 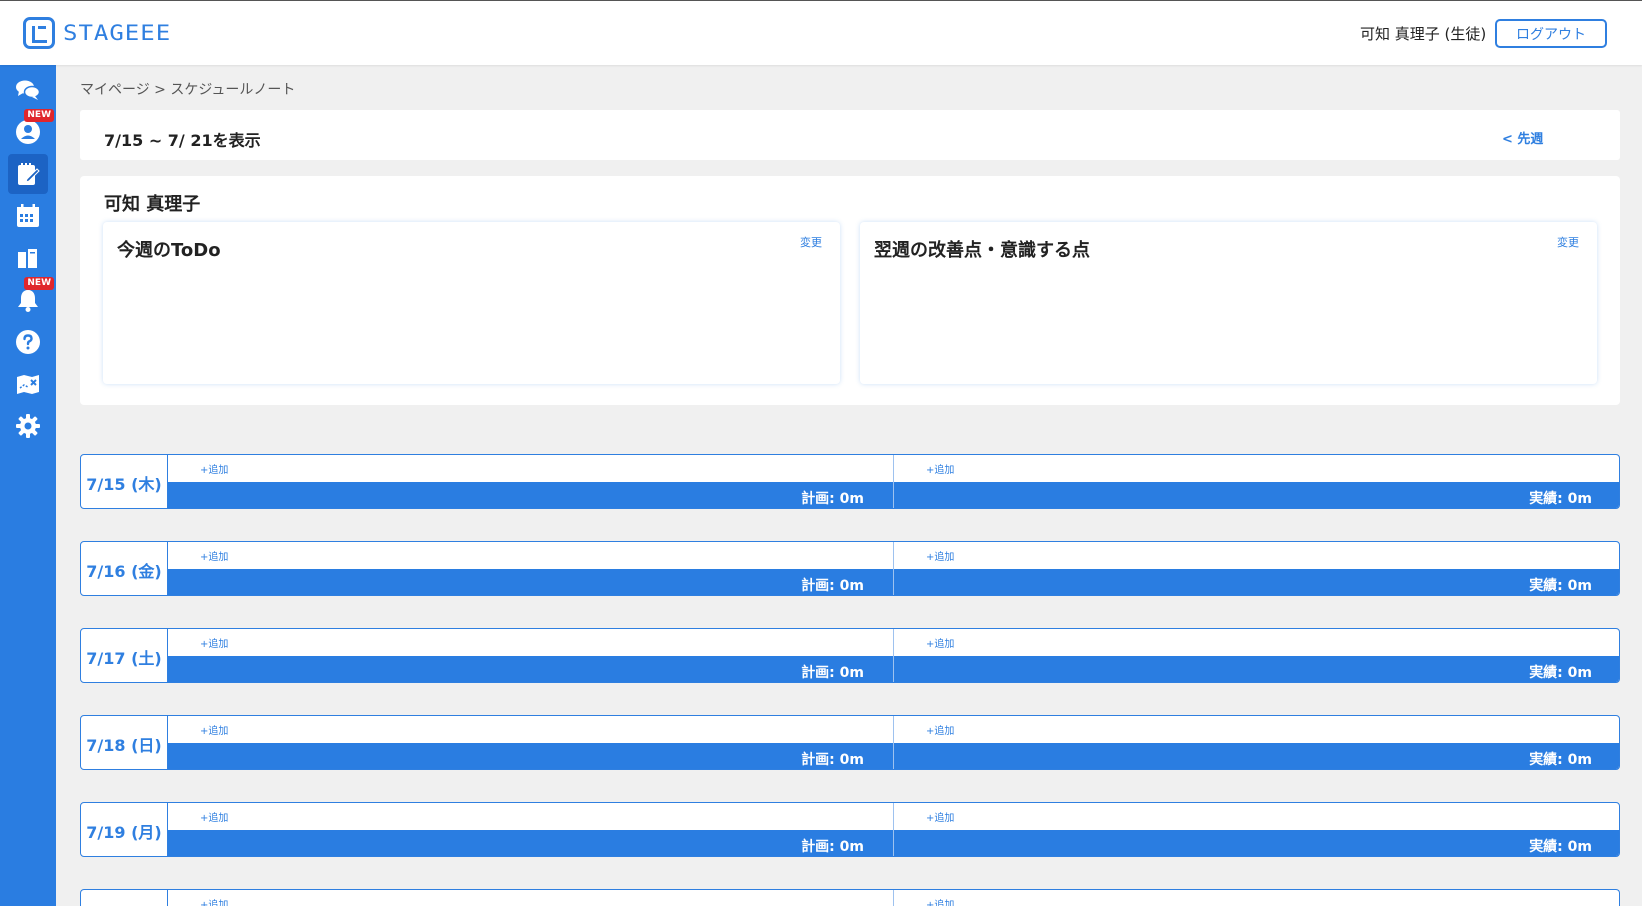 I want to click on todo-box: 今週のToDo 変更, so click(x=471, y=303).